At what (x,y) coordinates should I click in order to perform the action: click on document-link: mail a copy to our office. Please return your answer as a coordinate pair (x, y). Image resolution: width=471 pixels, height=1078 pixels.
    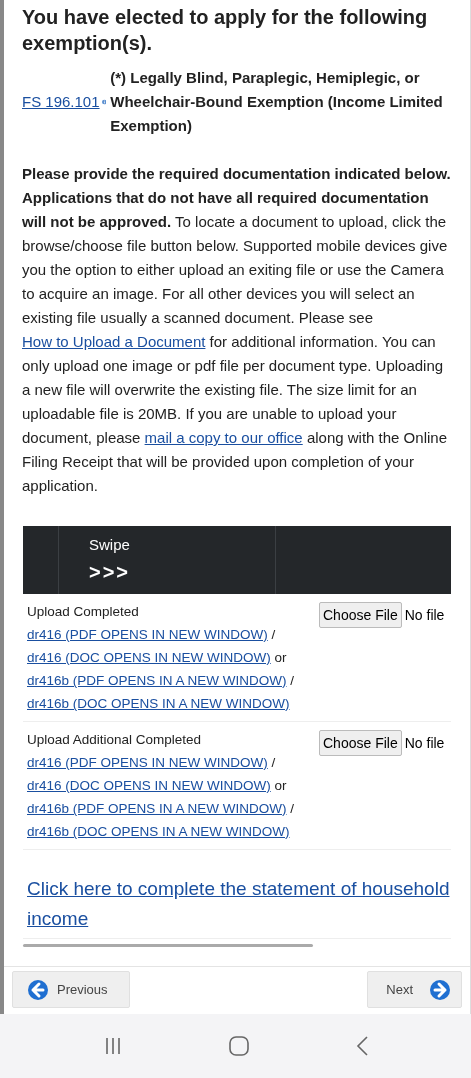
    Looking at the image, I should click on (223, 437).